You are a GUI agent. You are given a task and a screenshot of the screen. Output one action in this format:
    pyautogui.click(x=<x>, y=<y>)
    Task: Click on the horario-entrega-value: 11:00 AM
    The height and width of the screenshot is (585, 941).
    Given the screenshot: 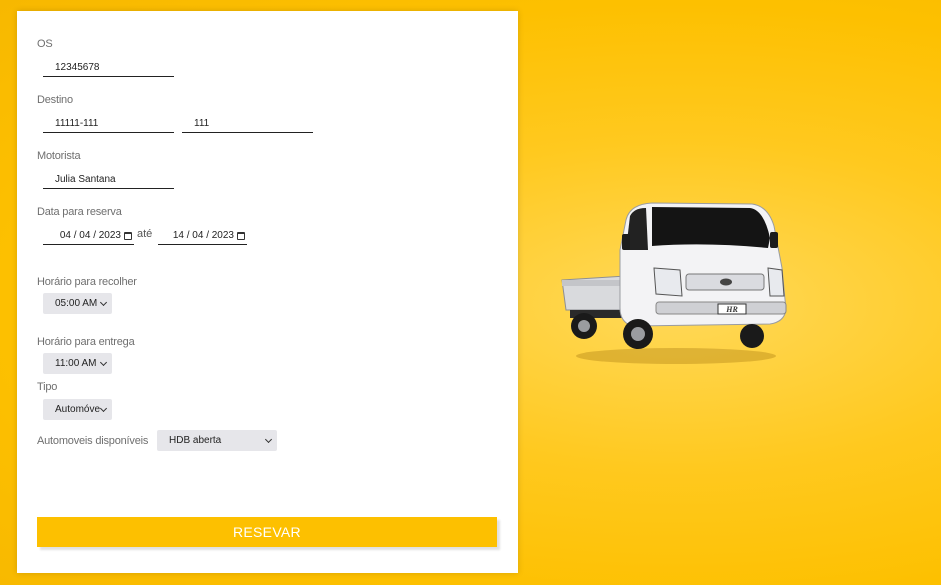 What is the action you would take?
    pyautogui.click(x=76, y=363)
    